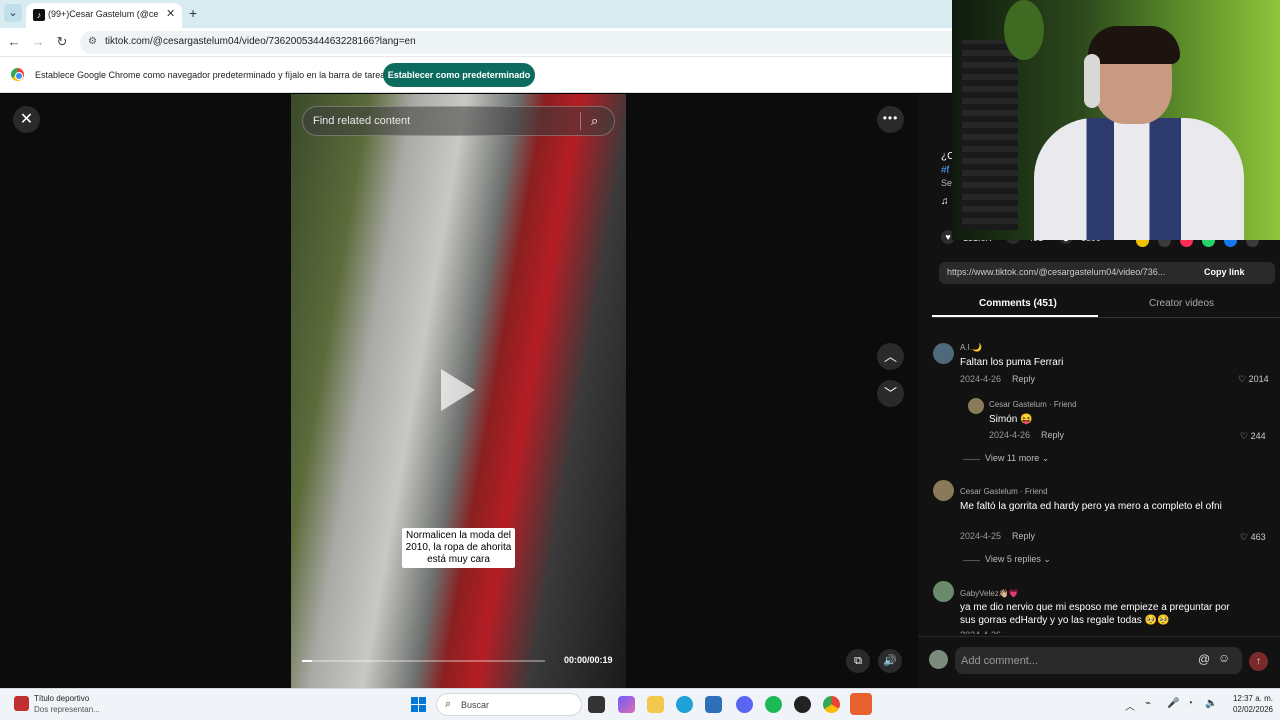  Describe the element at coordinates (1250, 704) in the screenshot. I see `clock: 12:37 a. m. 02/02/2026` at that location.